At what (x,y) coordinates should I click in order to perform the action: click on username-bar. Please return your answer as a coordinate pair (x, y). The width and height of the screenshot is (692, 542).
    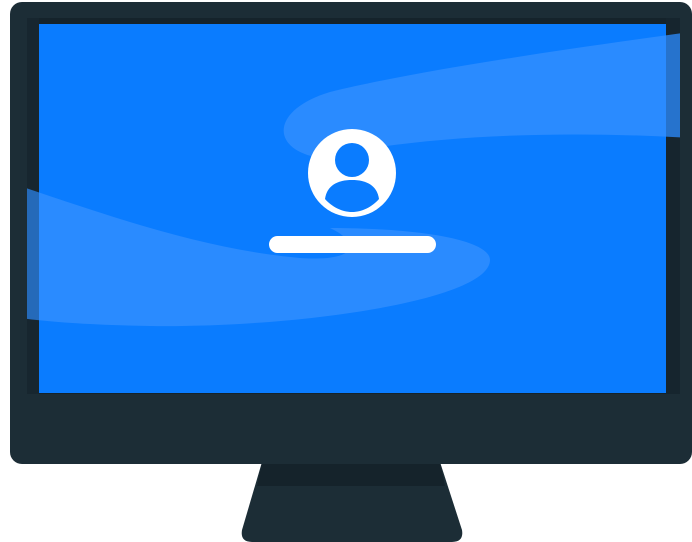
    Looking at the image, I should click on (352, 244).